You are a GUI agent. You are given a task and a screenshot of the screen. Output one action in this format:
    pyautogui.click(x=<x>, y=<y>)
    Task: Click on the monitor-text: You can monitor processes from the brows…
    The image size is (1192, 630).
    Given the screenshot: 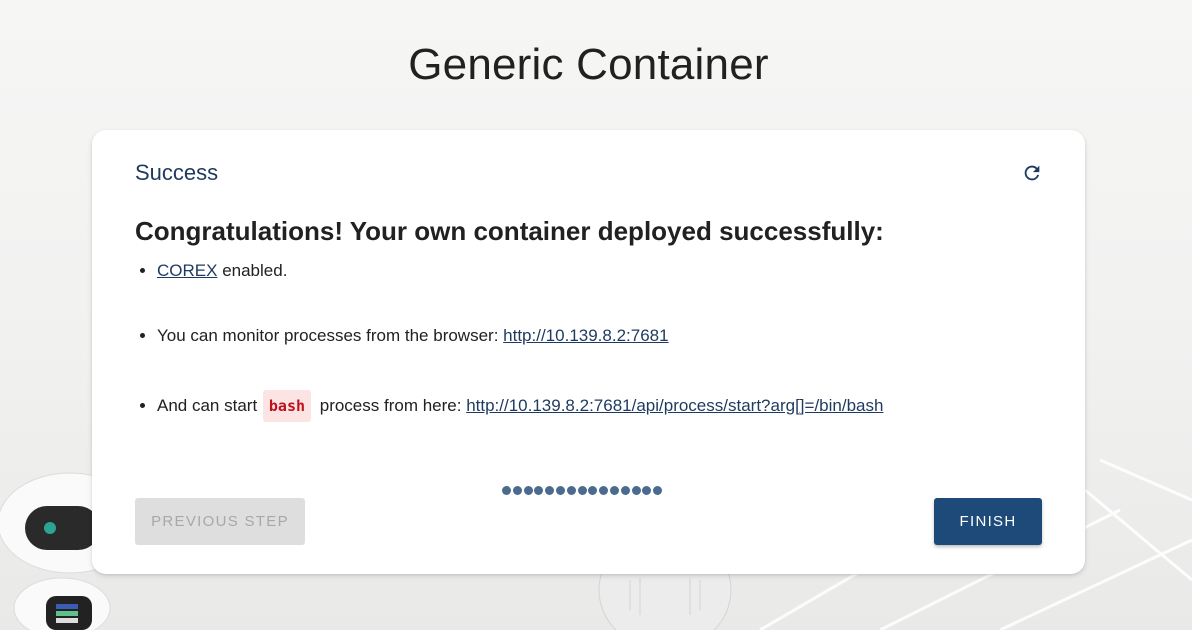 What is the action you would take?
    pyautogui.click(x=330, y=335)
    